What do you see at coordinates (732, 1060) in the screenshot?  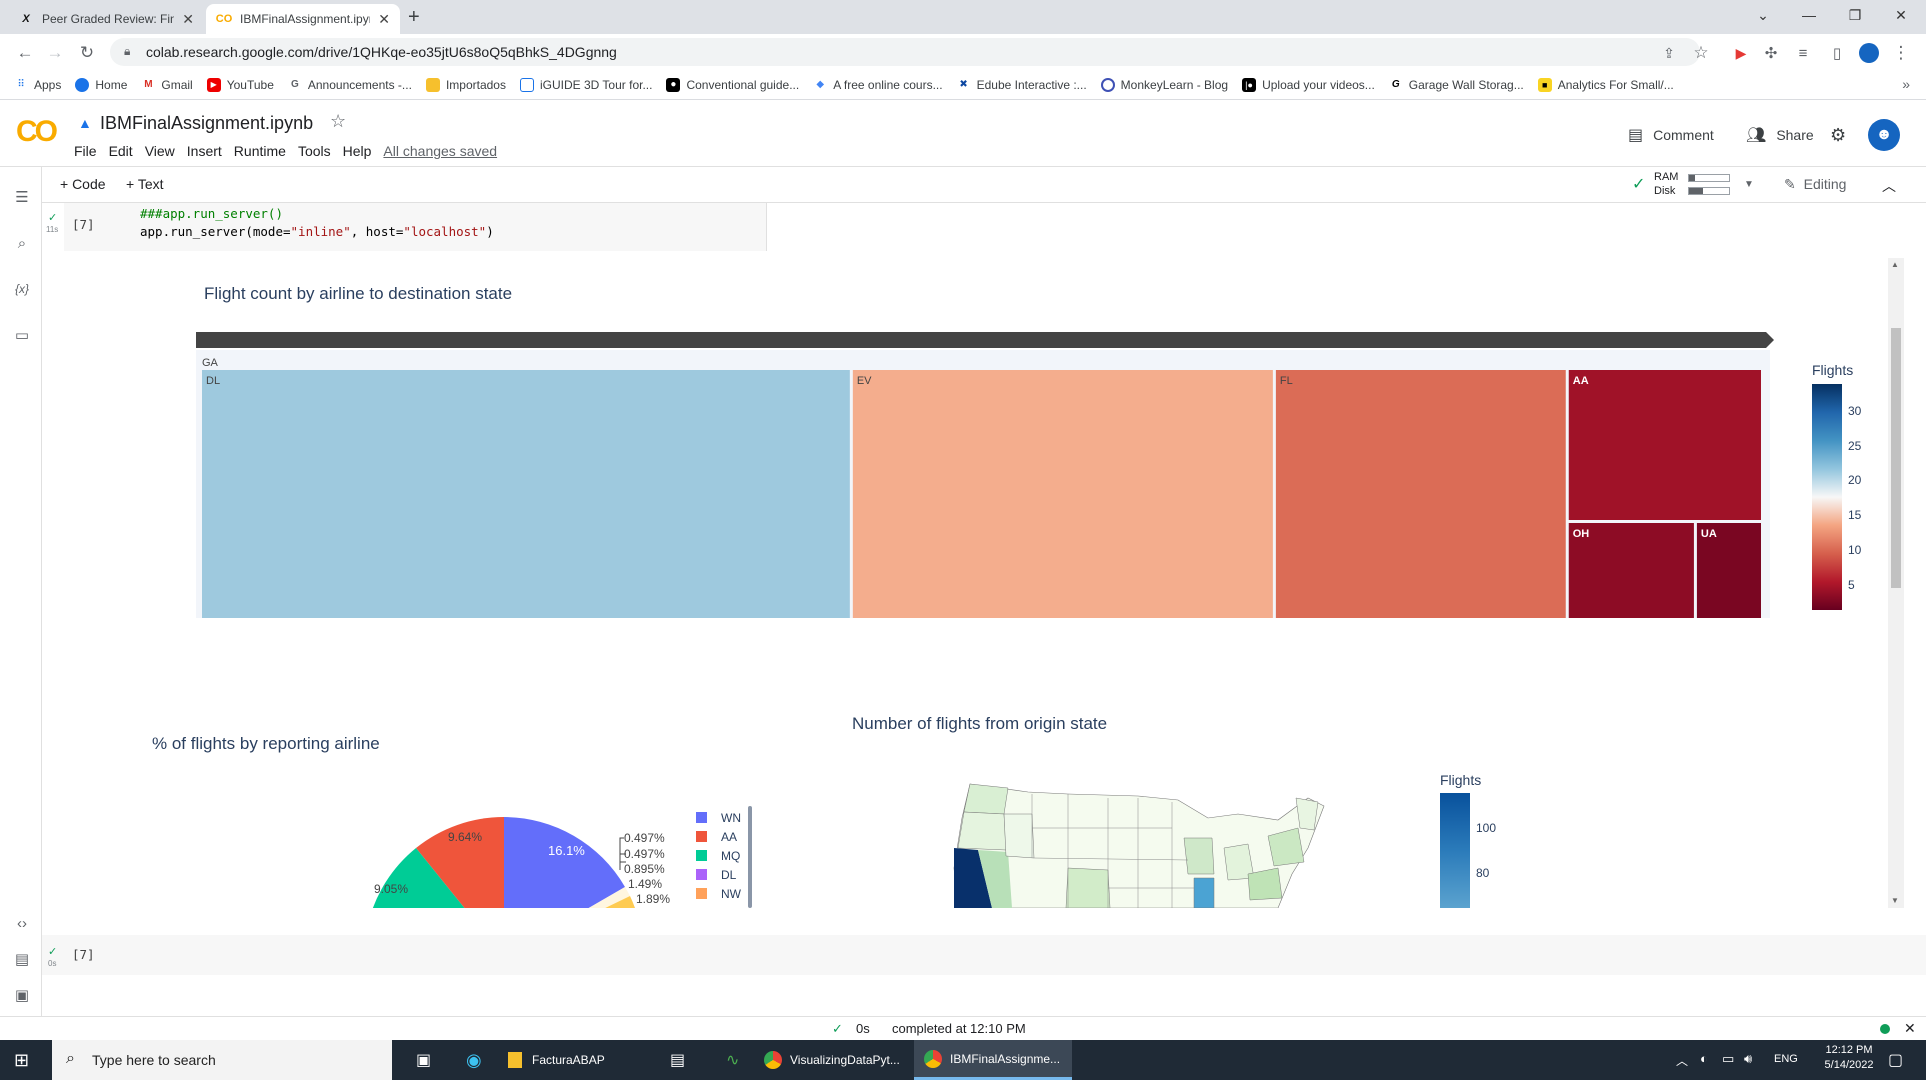 I see `activity-monitor-icon: ∿` at bounding box center [732, 1060].